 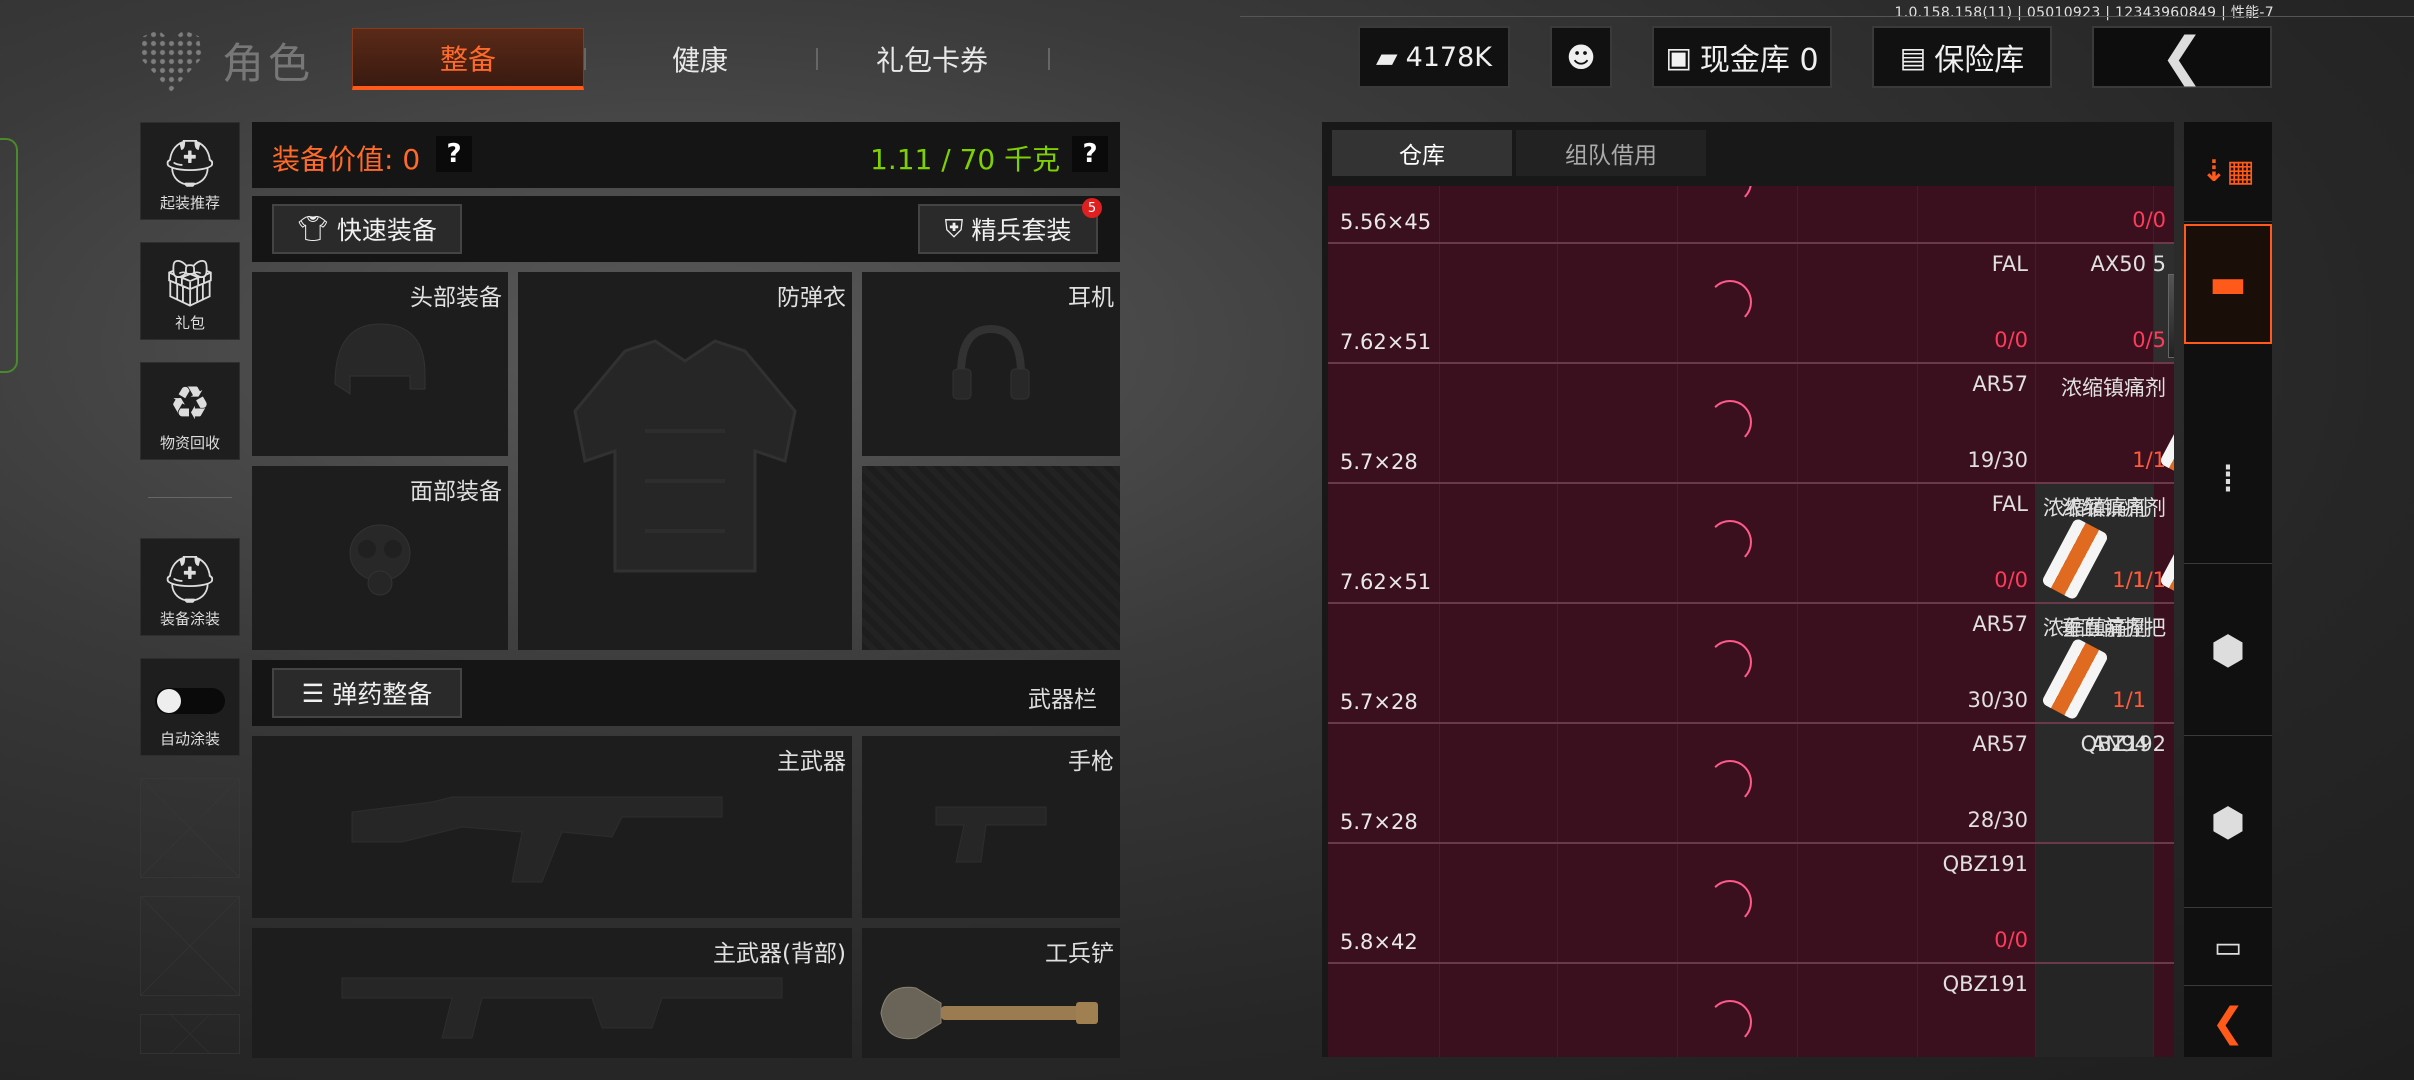 I want to click on slot-label: 耳机, so click(x=1091, y=298).